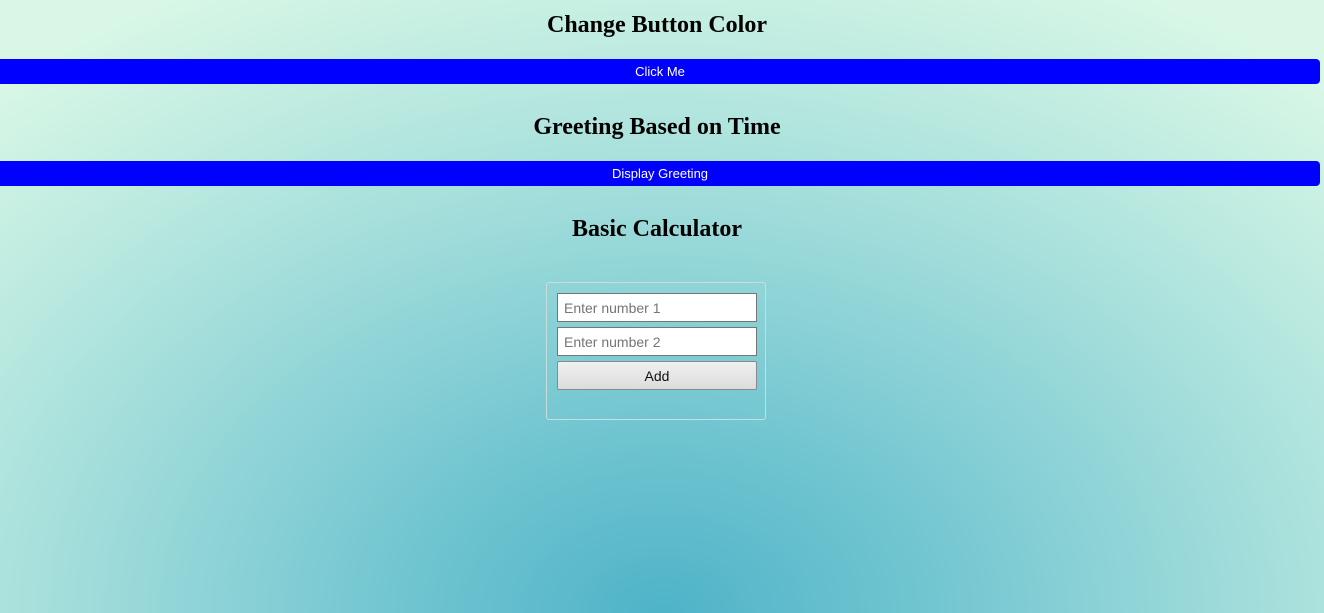 The width and height of the screenshot is (1324, 613). What do you see at coordinates (657, 307) in the screenshot?
I see `number-1-input` at bounding box center [657, 307].